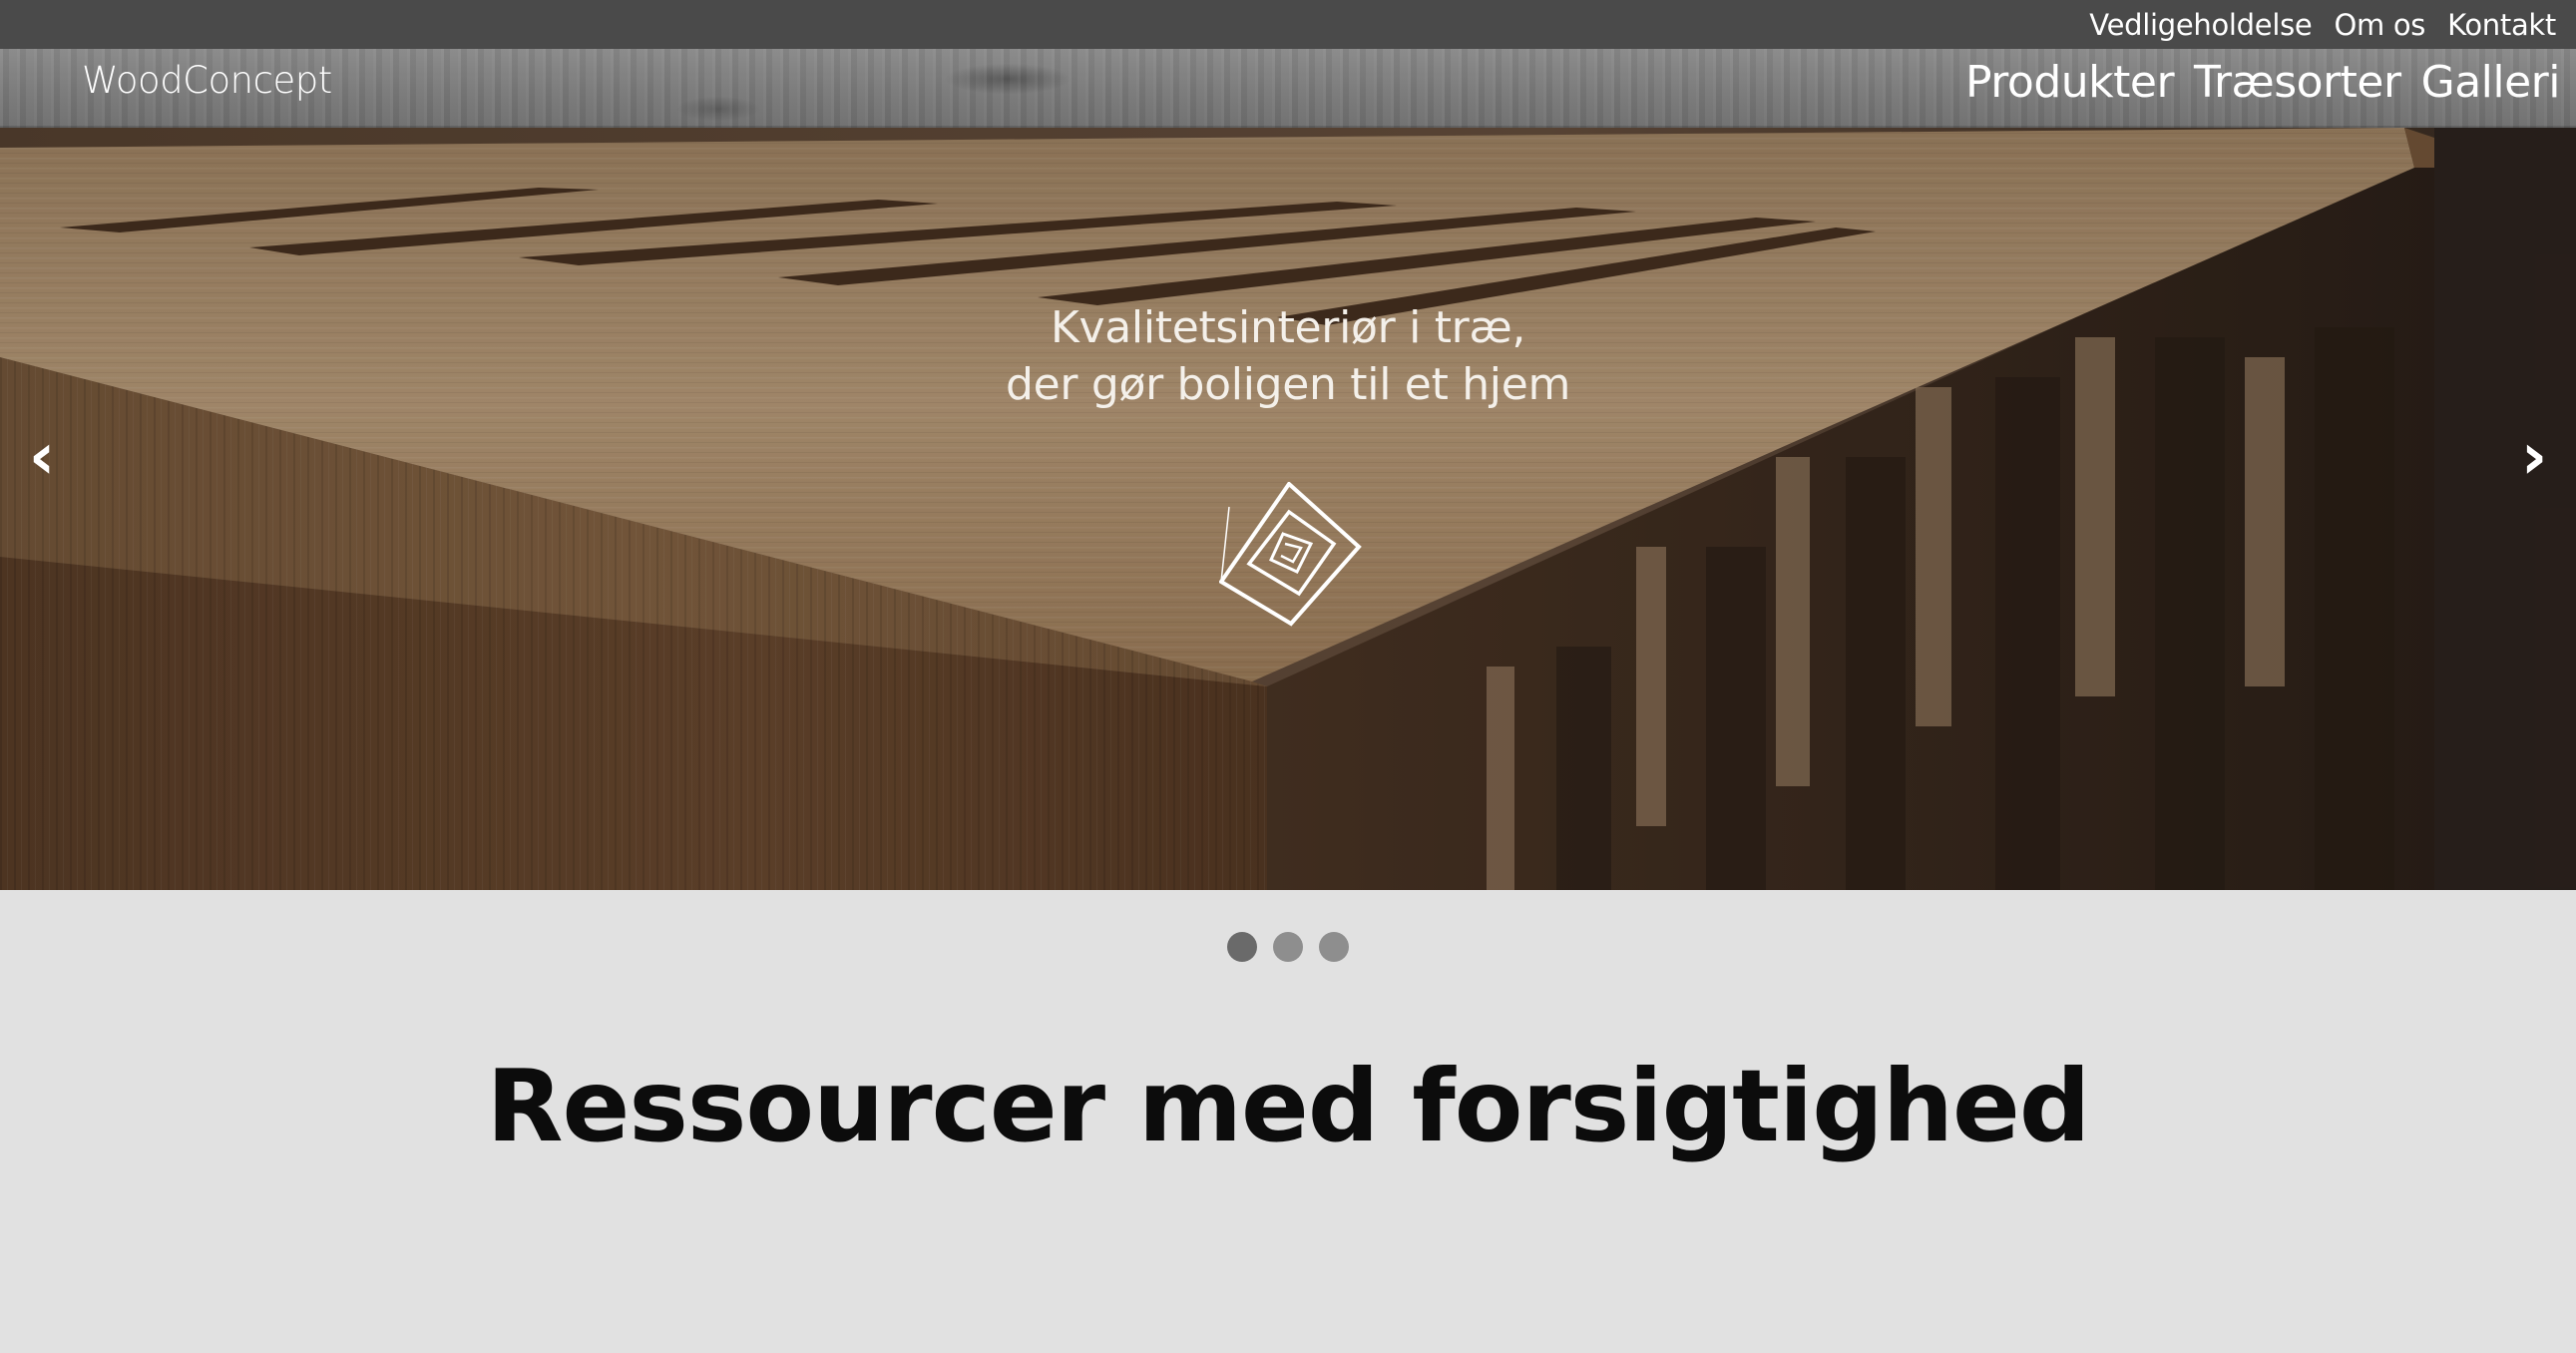 The image size is (2576, 1353). What do you see at coordinates (1290, 554) in the screenshot?
I see `spiral-square-emblem-icon` at bounding box center [1290, 554].